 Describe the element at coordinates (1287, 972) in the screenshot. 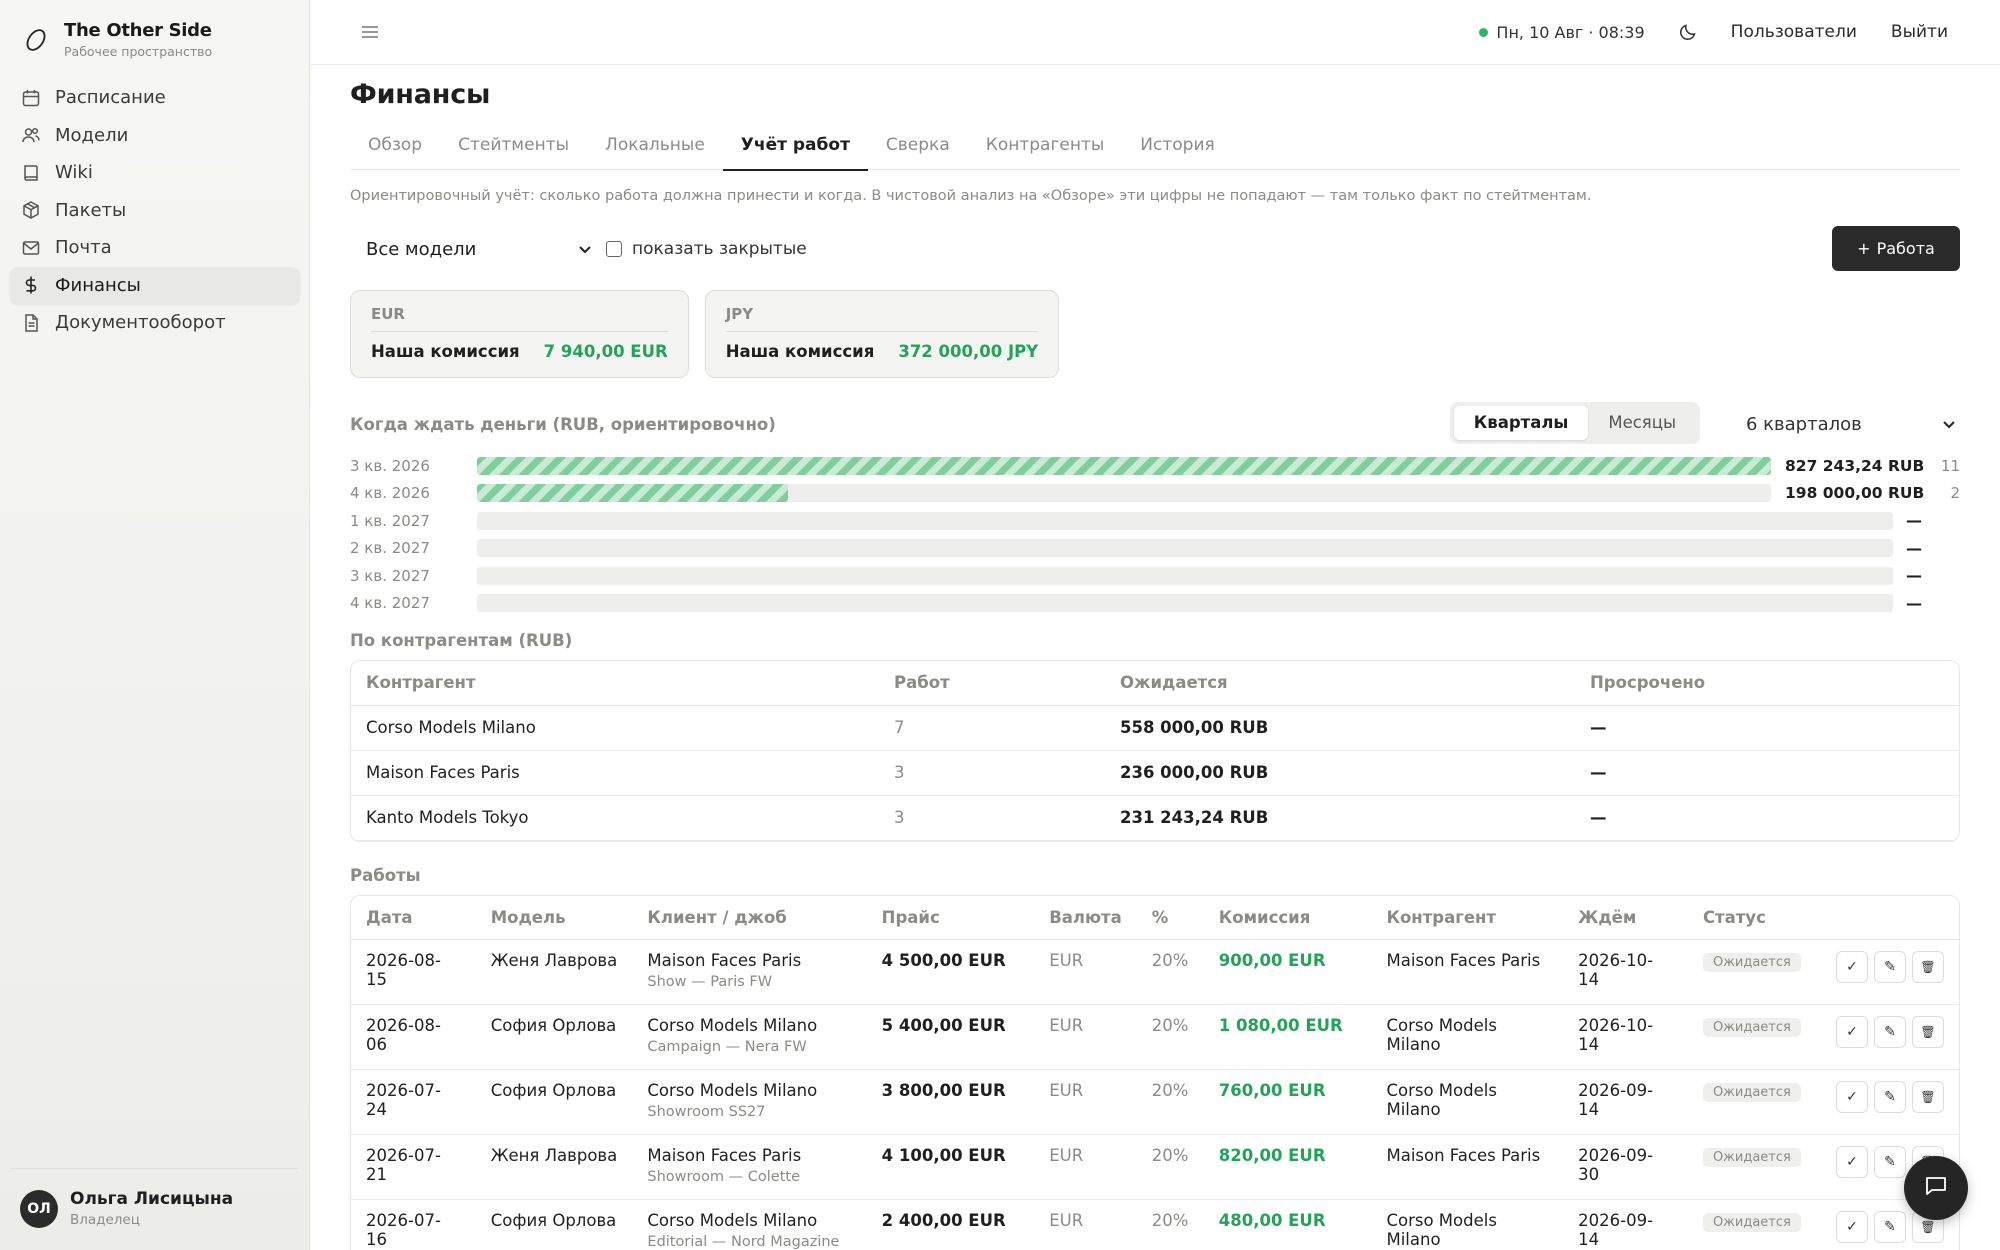

I see `cell-commission: 900,00 EUR` at that location.